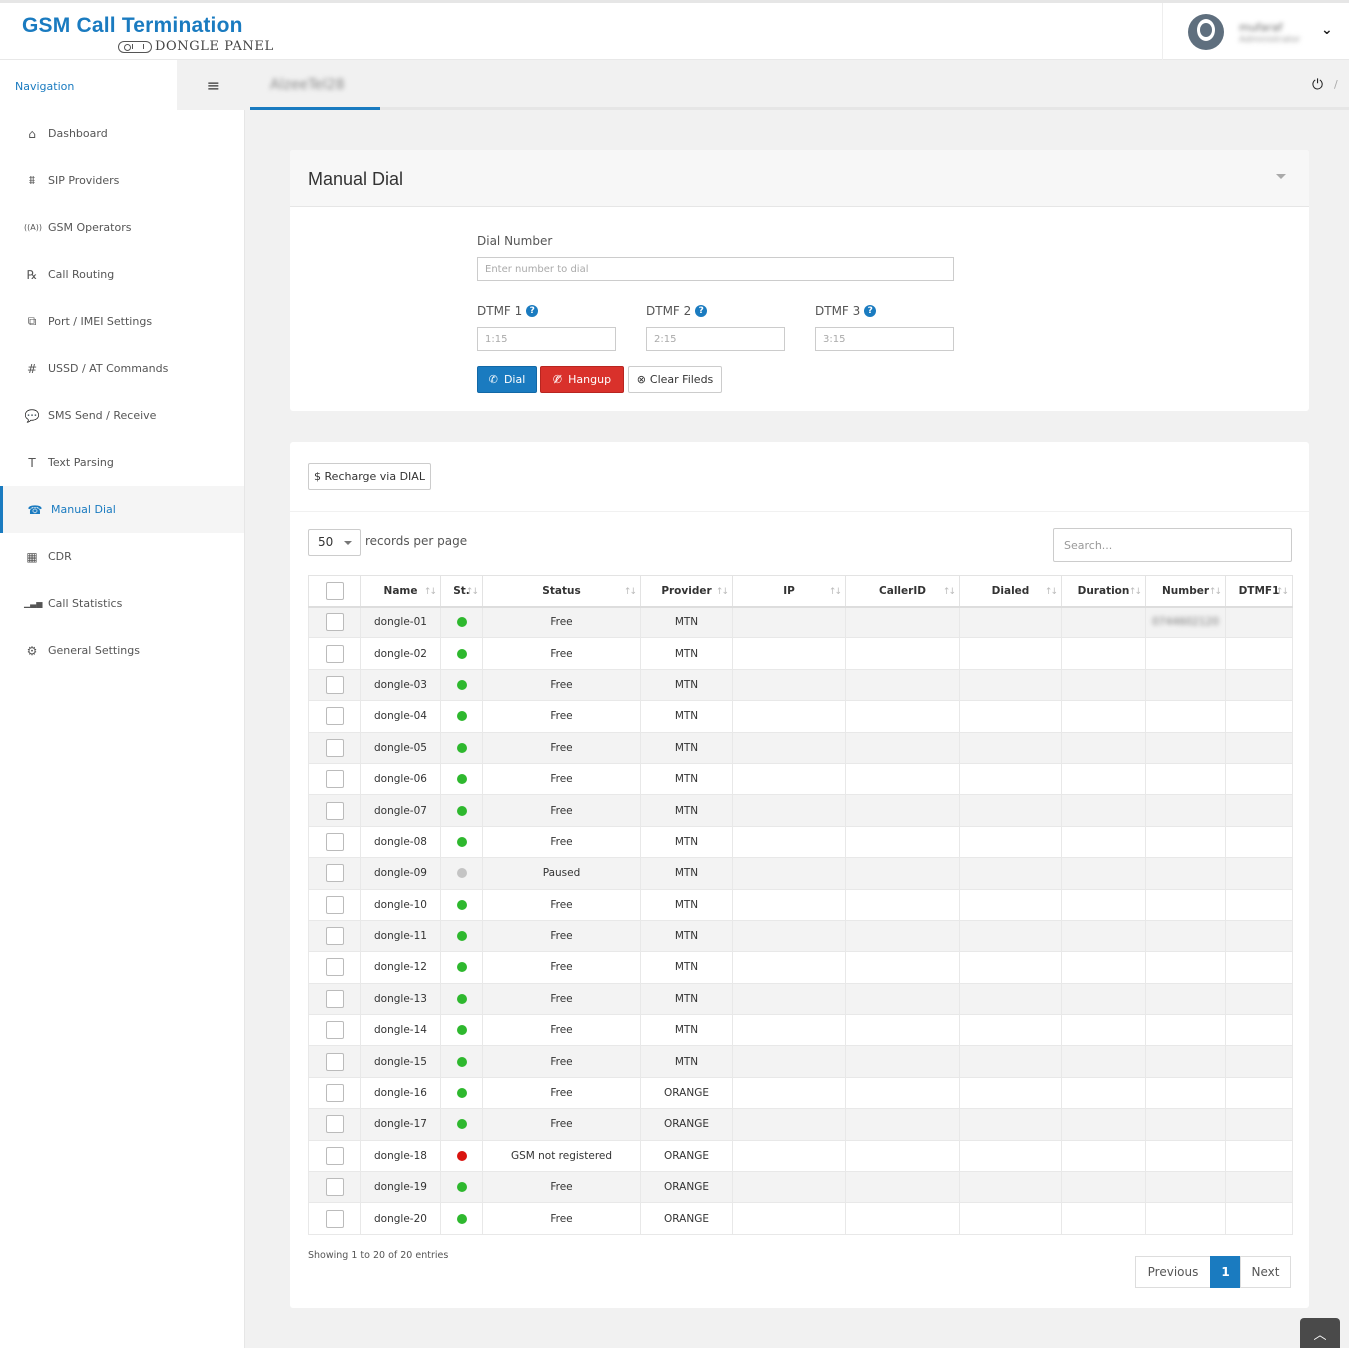  What do you see at coordinates (1317, 85) in the screenshot?
I see `power-icon: ⏻` at bounding box center [1317, 85].